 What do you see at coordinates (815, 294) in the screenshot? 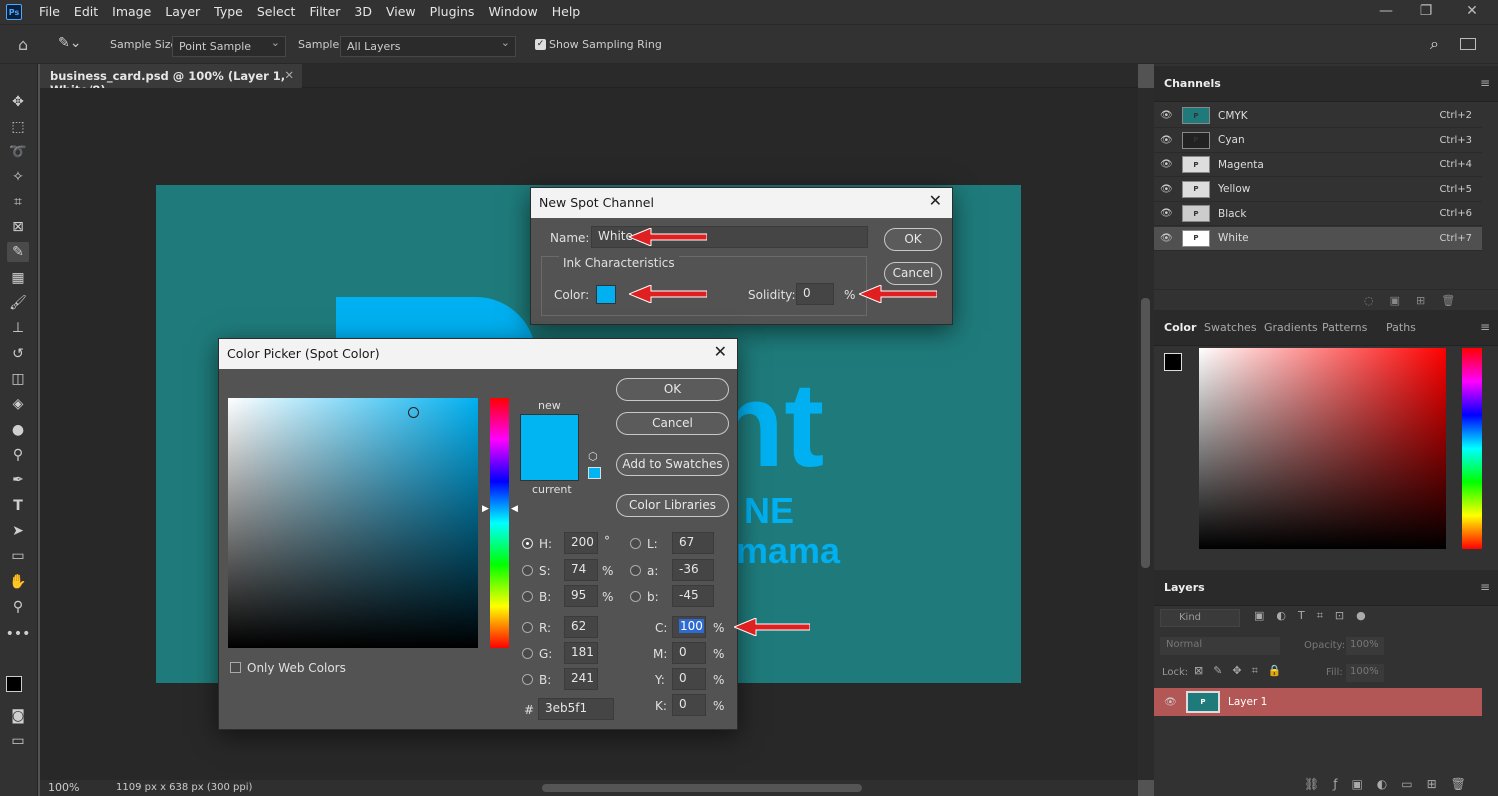
I see `solidity-field: 0` at bounding box center [815, 294].